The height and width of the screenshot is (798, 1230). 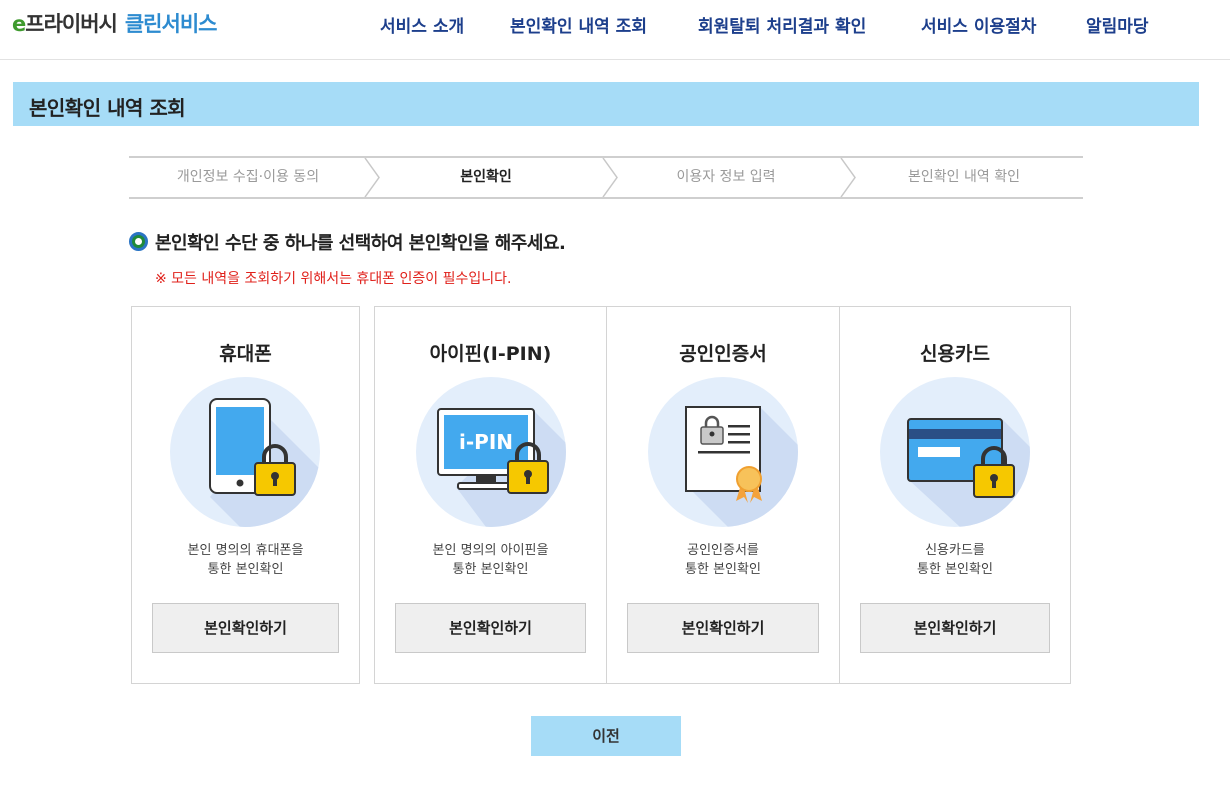 I want to click on step-user-info: 이용자 정보 입력, so click(x=726, y=177).